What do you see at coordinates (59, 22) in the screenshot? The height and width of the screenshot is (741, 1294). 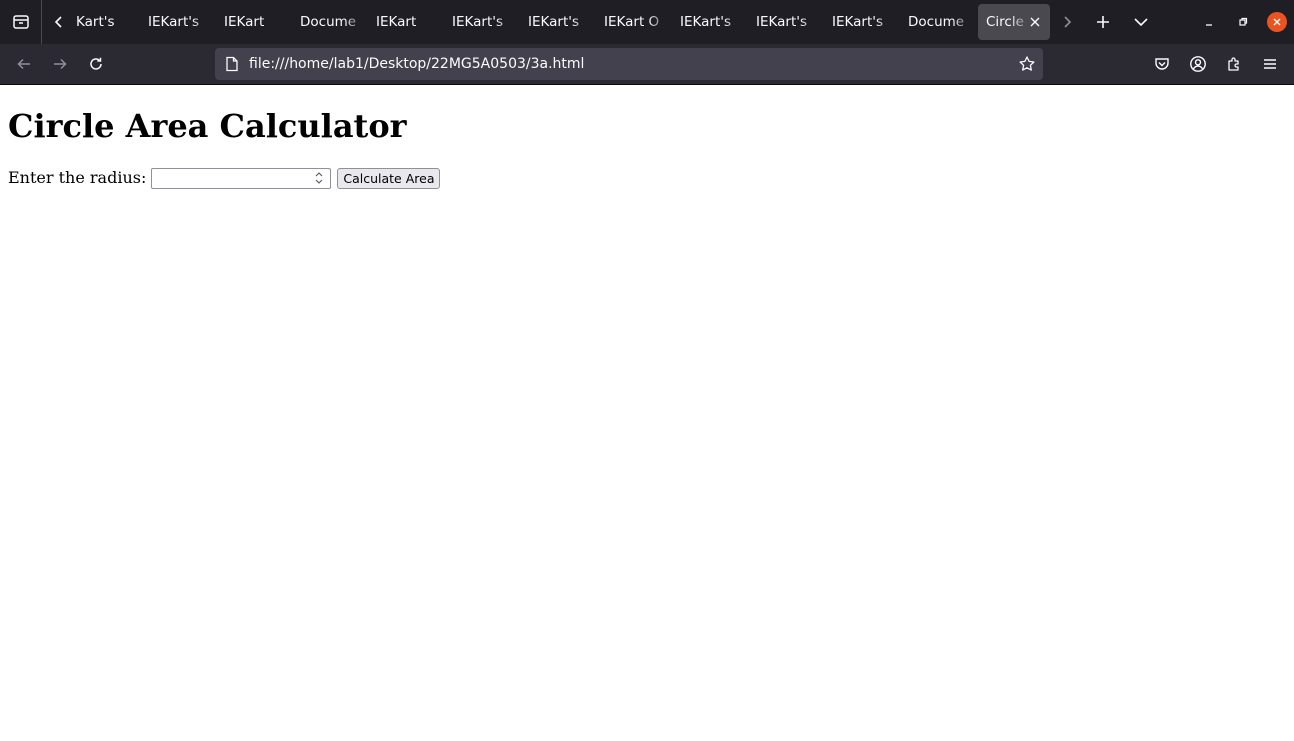 I see `chevron-left-icon` at bounding box center [59, 22].